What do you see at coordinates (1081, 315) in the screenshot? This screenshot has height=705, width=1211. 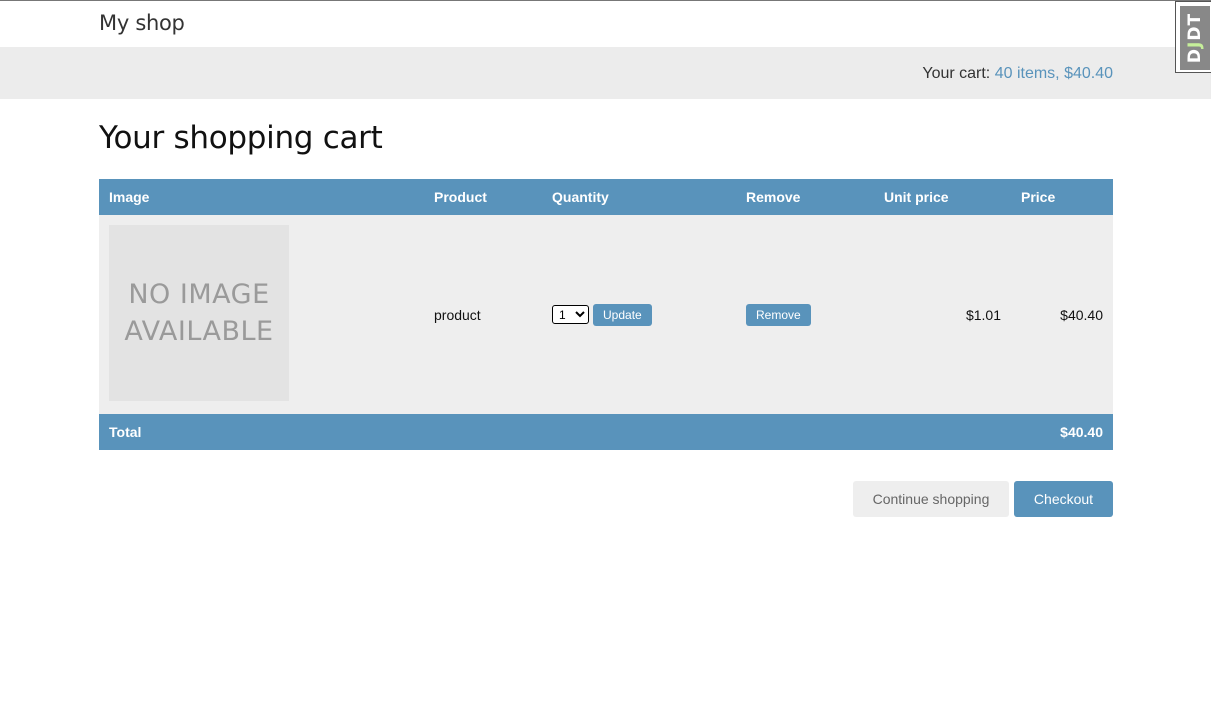 I see `line-price: $40.40` at bounding box center [1081, 315].